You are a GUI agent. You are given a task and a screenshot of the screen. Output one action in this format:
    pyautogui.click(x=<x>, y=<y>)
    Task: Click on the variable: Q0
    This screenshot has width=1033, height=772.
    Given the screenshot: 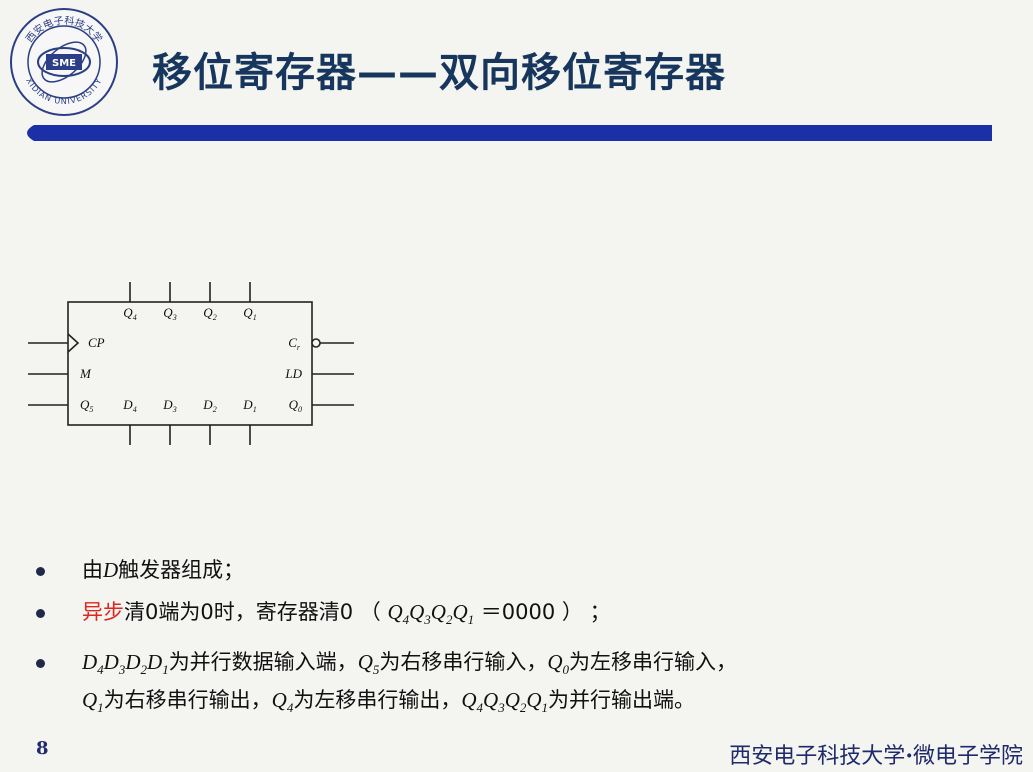 What is the action you would take?
    pyautogui.click(x=558, y=664)
    